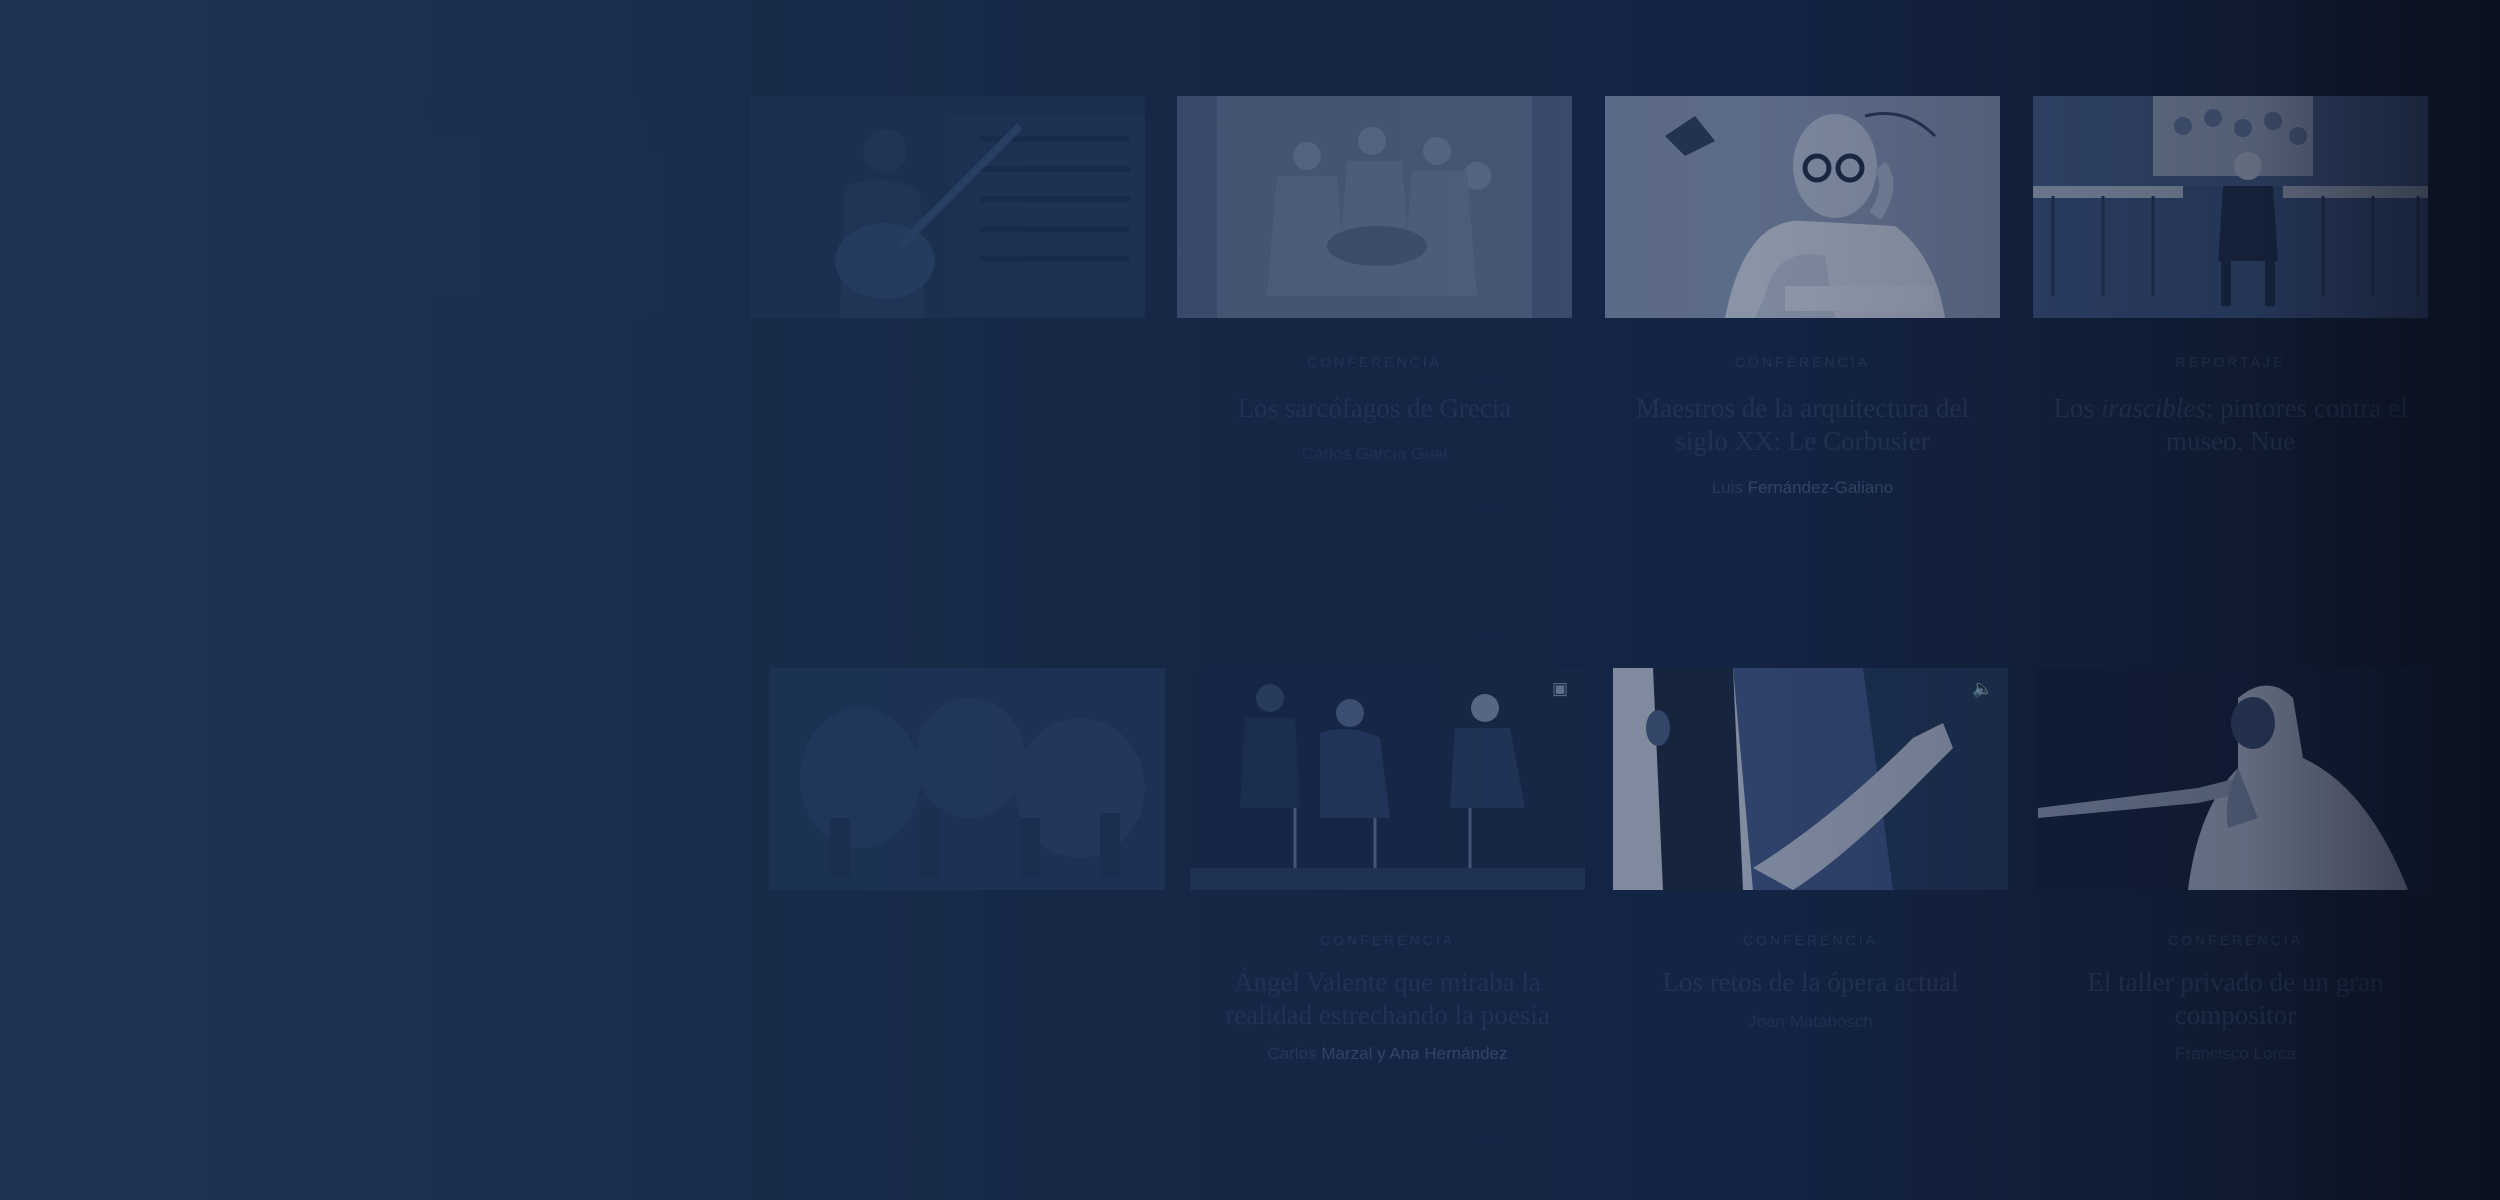 The image size is (2500, 1200). What do you see at coordinates (1810, 1021) in the screenshot?
I see `card-author: Joan Matabosch` at bounding box center [1810, 1021].